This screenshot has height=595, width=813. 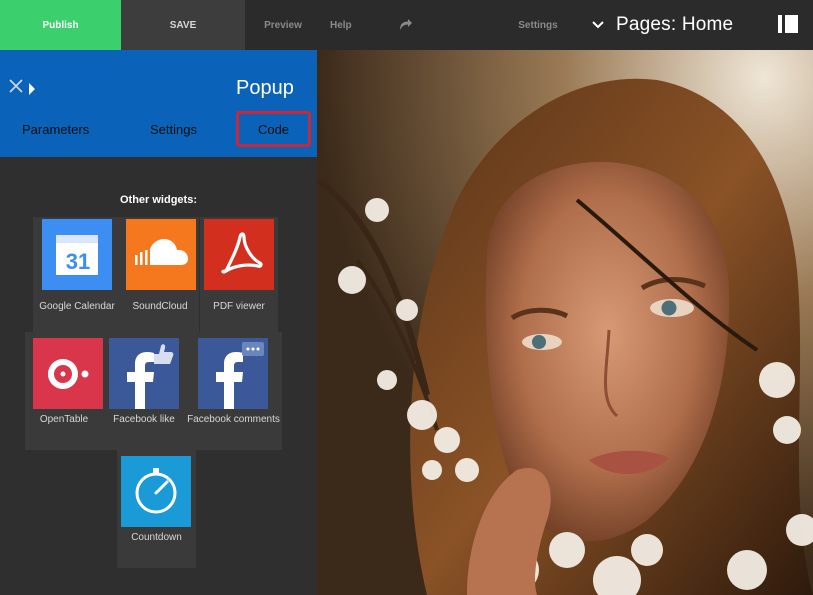 What do you see at coordinates (183, 25) in the screenshot?
I see `save-button: SAVE` at bounding box center [183, 25].